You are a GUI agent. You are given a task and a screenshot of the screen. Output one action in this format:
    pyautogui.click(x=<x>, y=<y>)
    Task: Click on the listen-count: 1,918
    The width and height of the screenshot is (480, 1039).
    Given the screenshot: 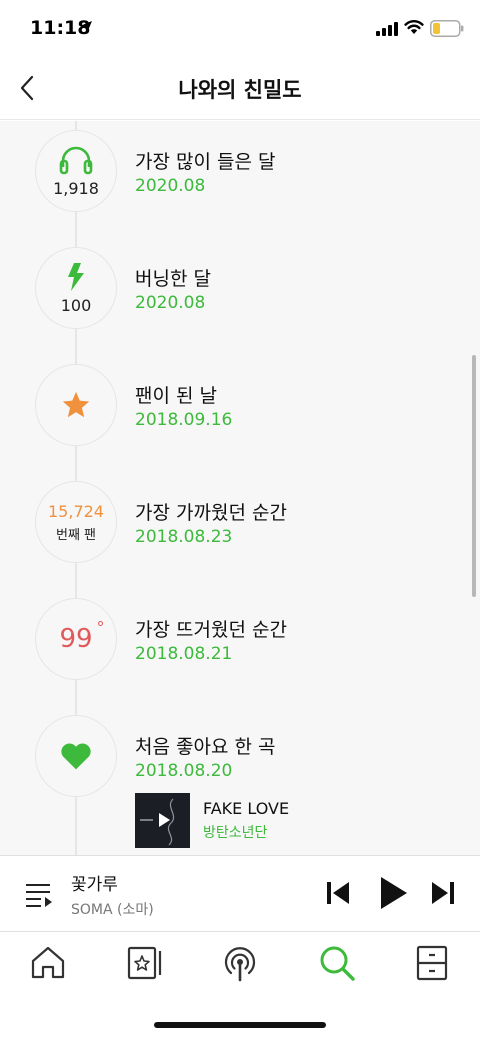 What is the action you would take?
    pyautogui.click(x=76, y=188)
    